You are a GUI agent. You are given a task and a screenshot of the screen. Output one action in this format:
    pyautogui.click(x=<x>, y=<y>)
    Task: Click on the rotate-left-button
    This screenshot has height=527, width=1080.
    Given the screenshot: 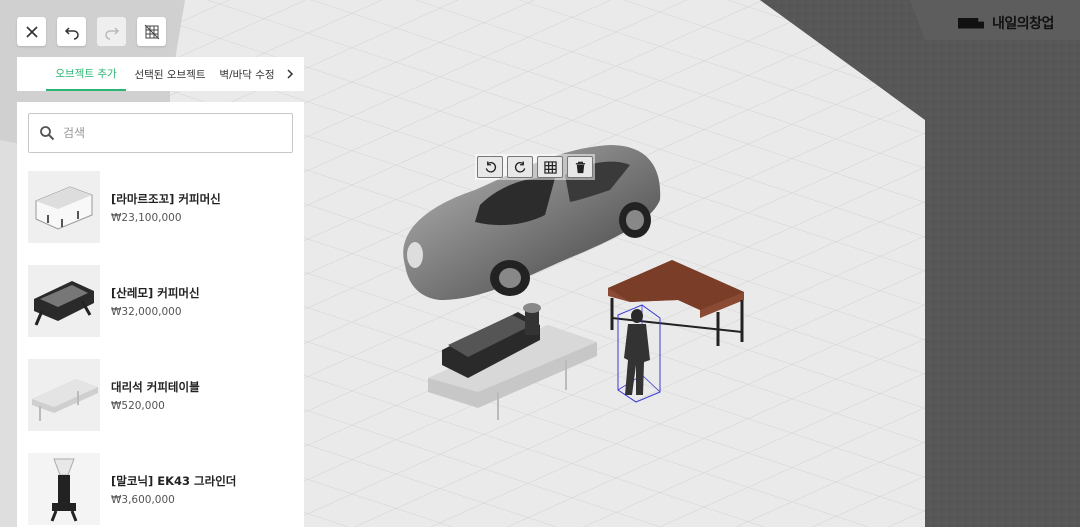 What is the action you would take?
    pyautogui.click(x=490, y=167)
    